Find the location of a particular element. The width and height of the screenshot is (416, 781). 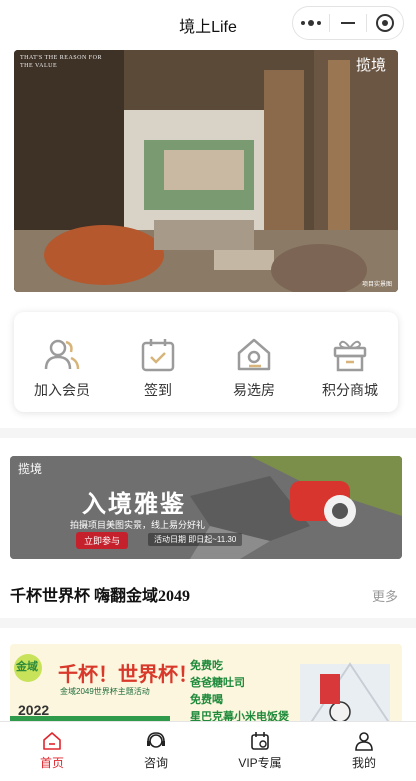

quick-action-easy-select-house: 易选房 is located at coordinates (254, 362).